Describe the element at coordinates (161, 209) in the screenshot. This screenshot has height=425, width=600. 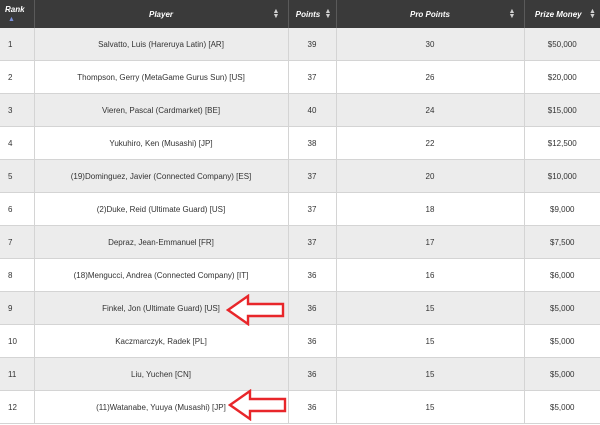
I see `player-cell: (2)Duke, Reid (Ultimate Guard) [US]` at that location.